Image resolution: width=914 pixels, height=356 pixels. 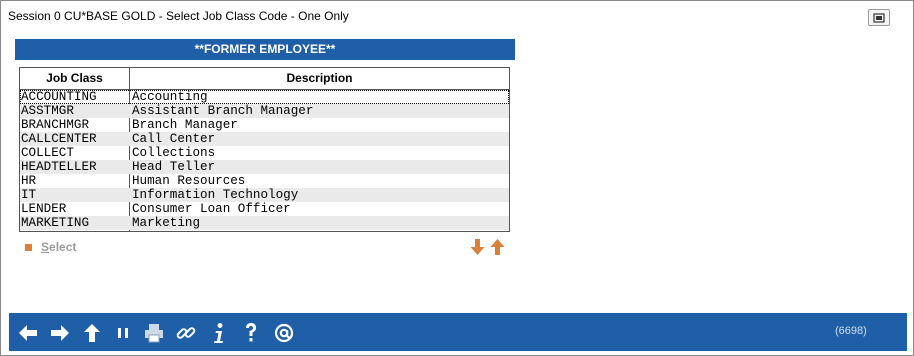 I want to click on job-class-description: Call Center, so click(x=174, y=139).